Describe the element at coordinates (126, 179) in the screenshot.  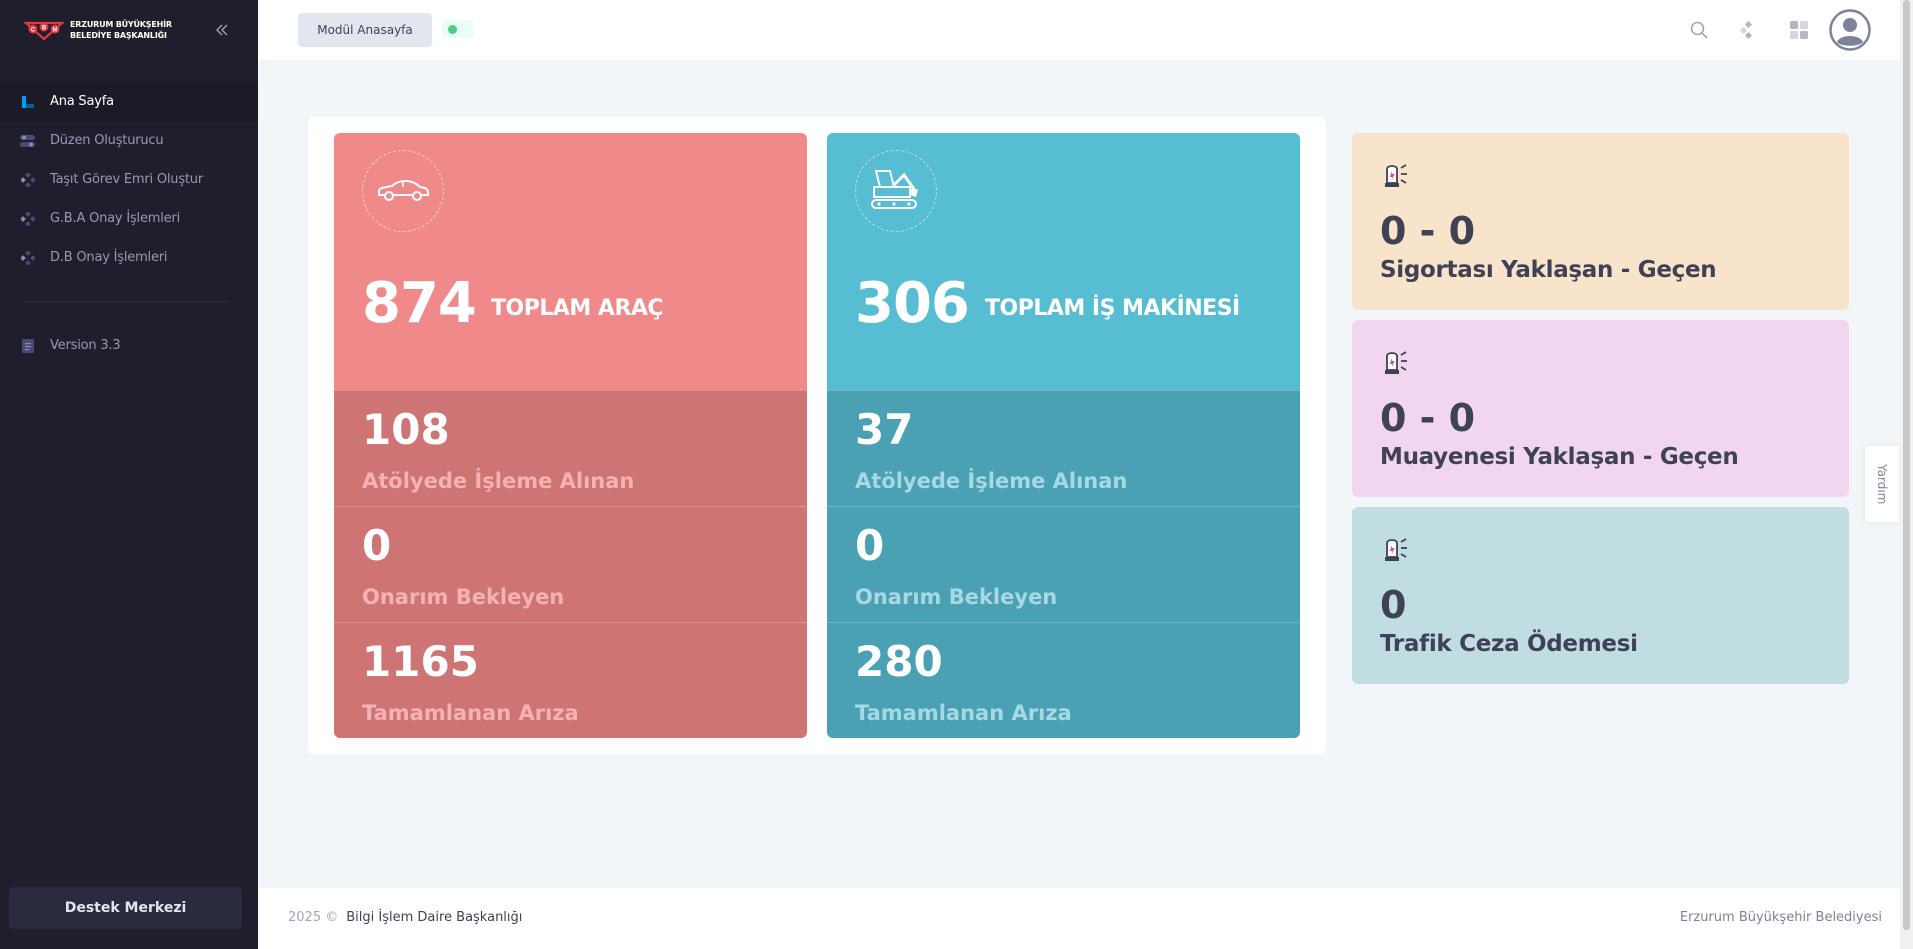
I see `sidebar-item-label: Taşıt Görev Emri Oluştur` at that location.